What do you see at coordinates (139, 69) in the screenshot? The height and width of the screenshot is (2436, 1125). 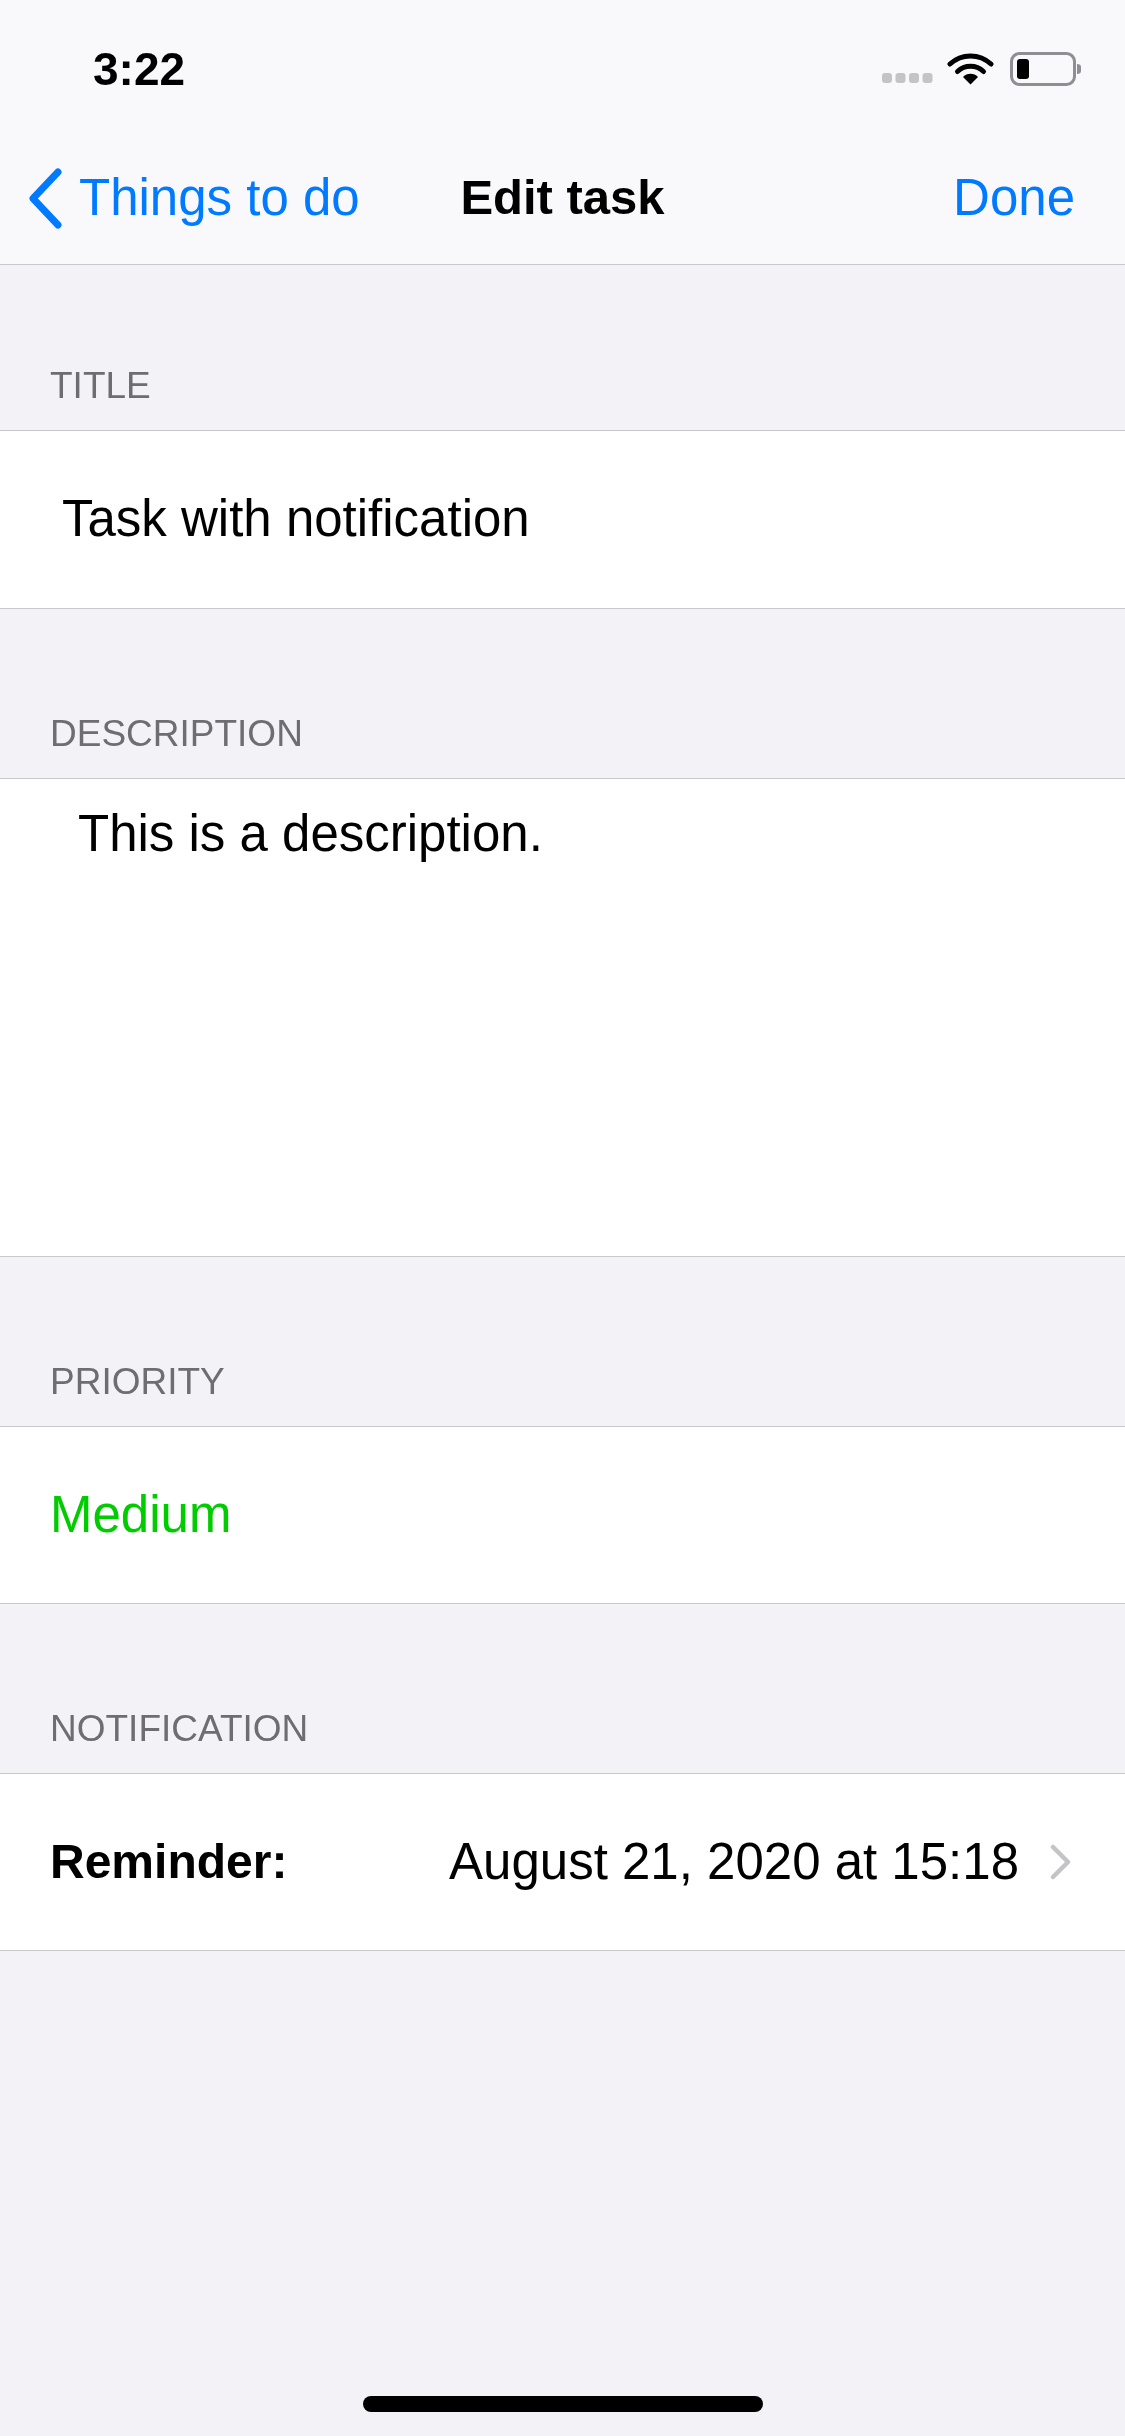 I see `status-time: 3:22` at bounding box center [139, 69].